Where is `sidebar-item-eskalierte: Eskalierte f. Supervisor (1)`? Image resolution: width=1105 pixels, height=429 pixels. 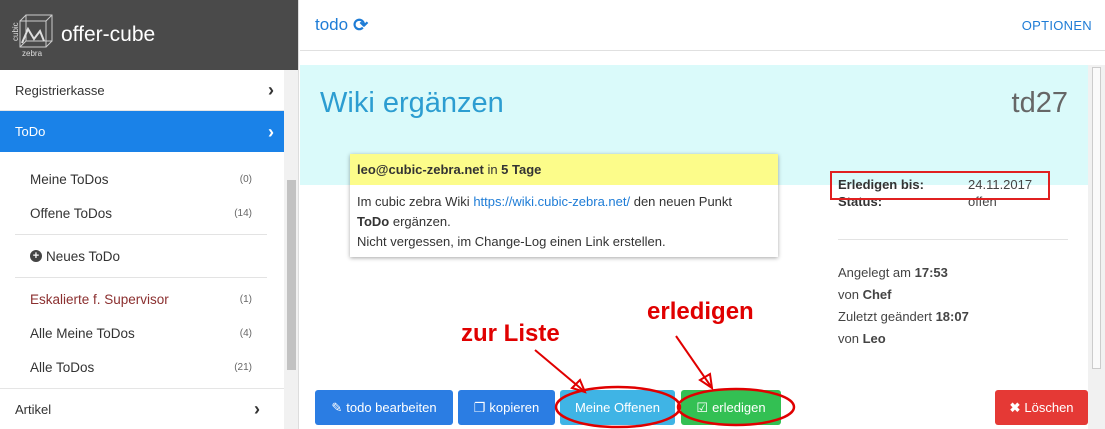 sidebar-item-eskalierte: Eskalierte f. Supervisor (1) is located at coordinates (149, 299).